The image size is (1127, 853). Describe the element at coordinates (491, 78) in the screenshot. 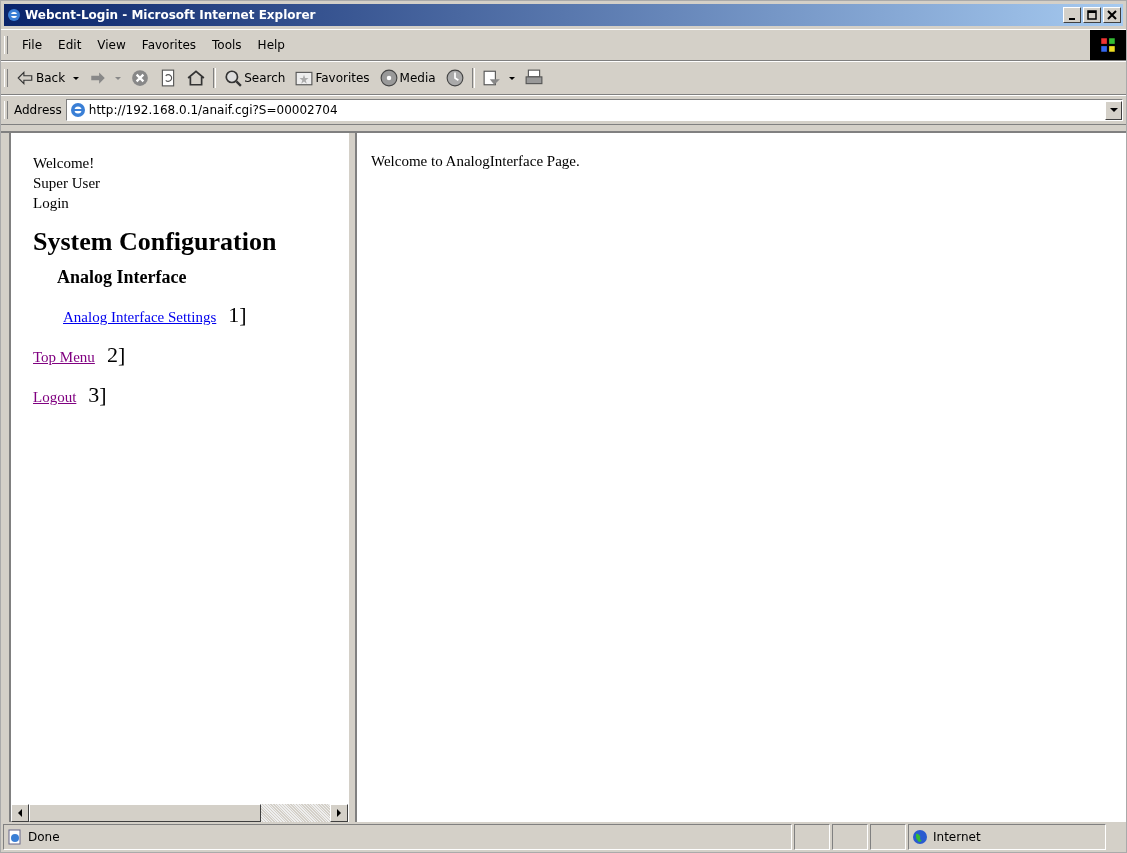

I see `mail-icon` at that location.